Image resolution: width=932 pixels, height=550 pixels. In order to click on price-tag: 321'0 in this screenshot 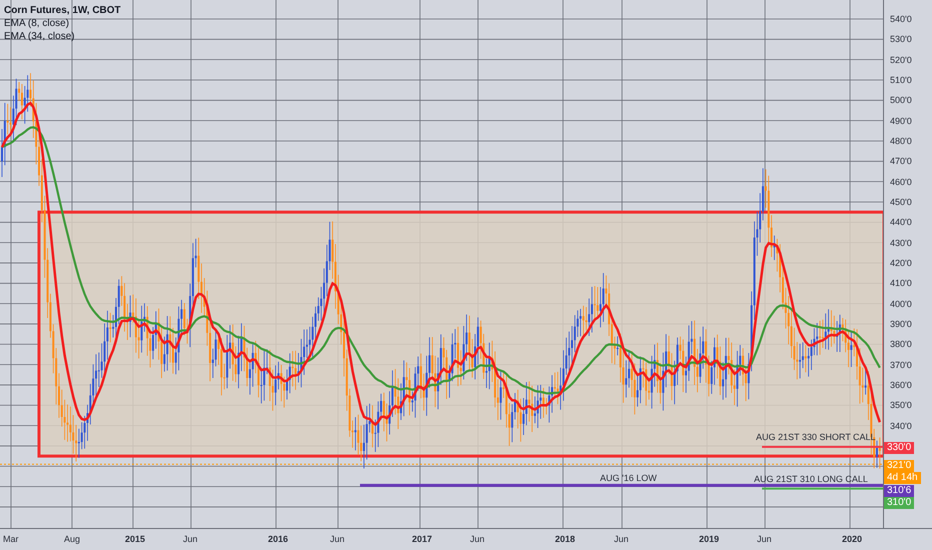, I will do `click(899, 466)`.